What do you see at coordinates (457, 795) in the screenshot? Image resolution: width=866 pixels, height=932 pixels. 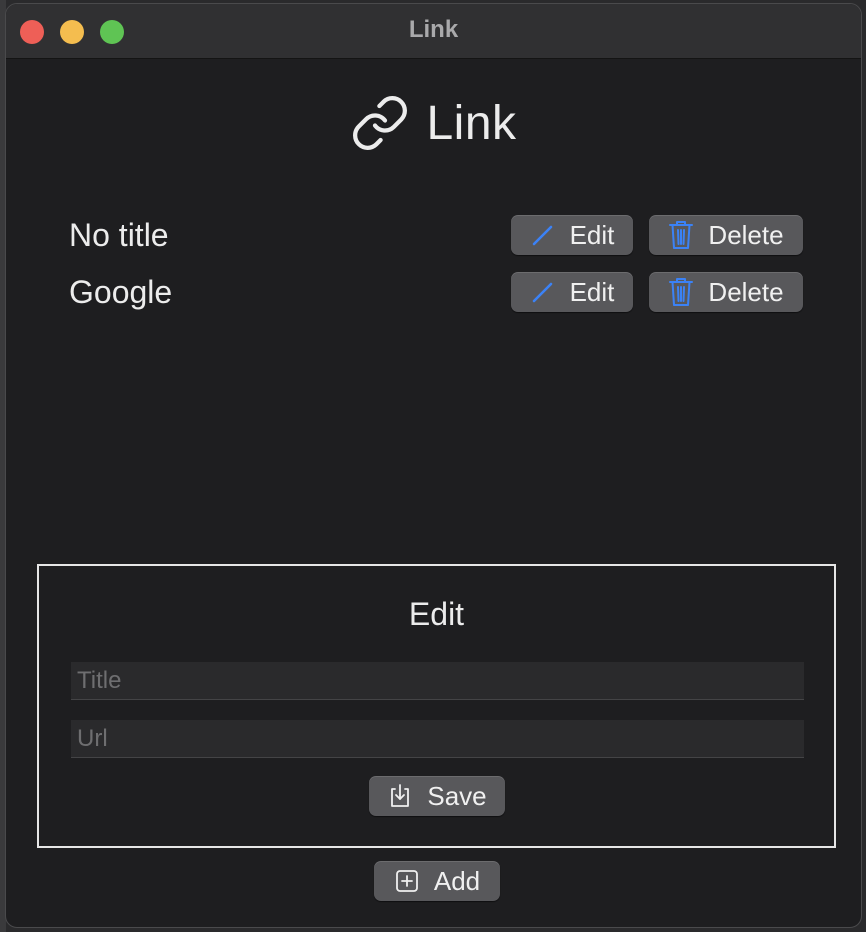 I see `save-button-label: Save` at bounding box center [457, 795].